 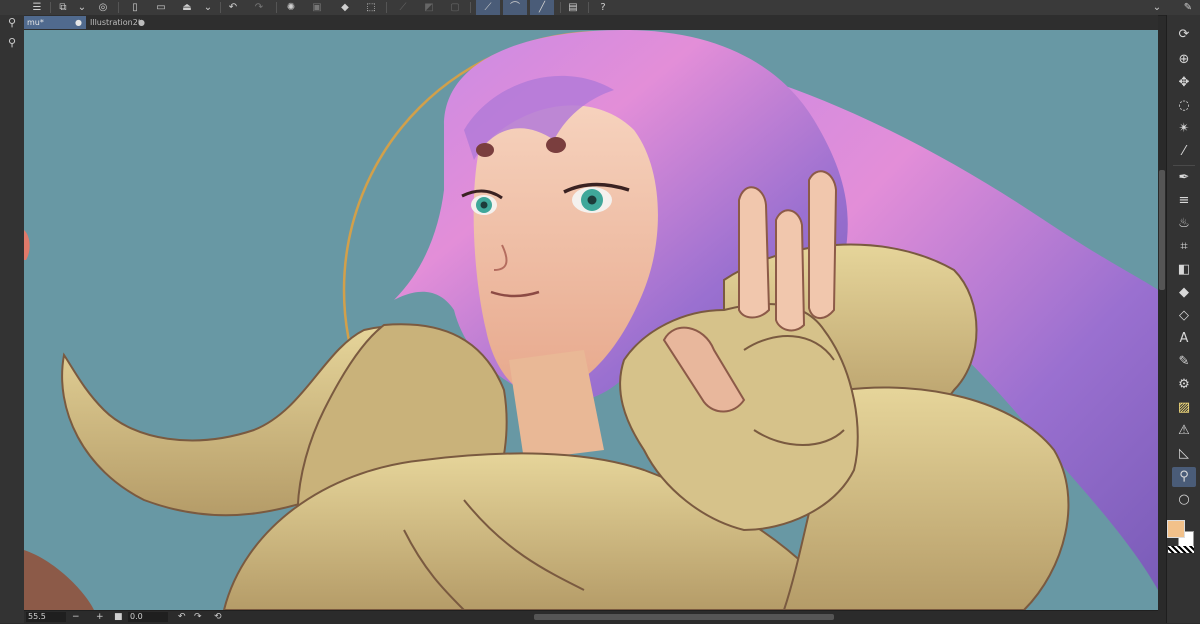 What do you see at coordinates (1184, 408) in the screenshot?
I see `ruler-icon: ▨` at bounding box center [1184, 408].